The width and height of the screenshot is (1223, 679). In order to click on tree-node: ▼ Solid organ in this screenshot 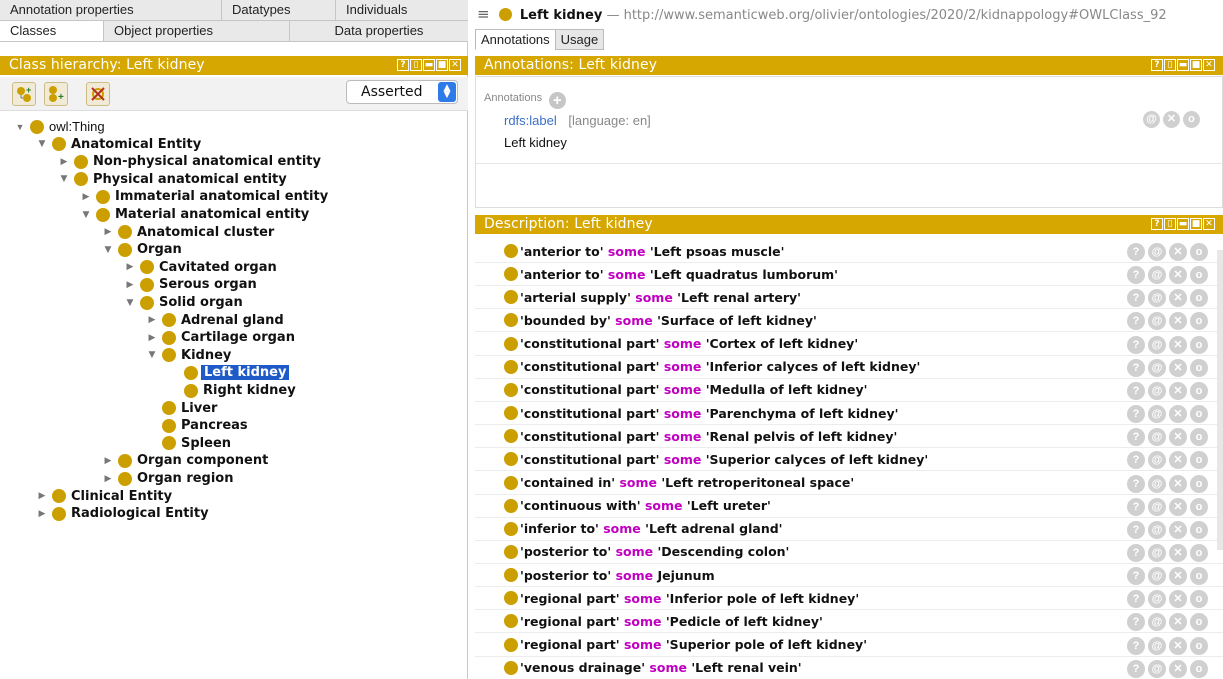, I will do `click(183, 302)`.